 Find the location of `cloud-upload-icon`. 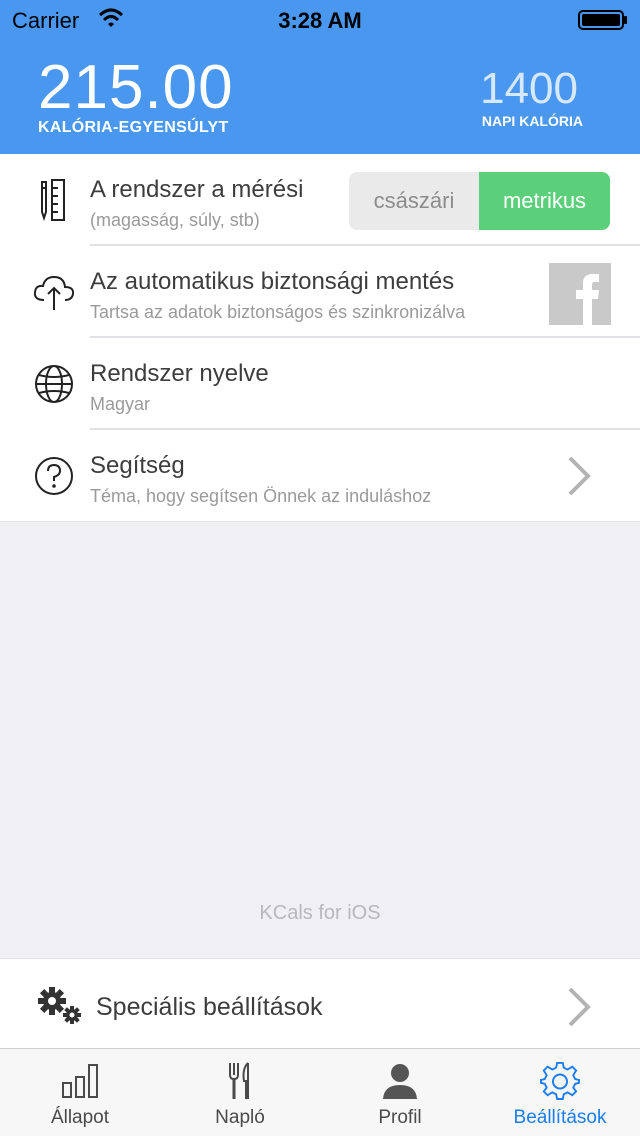

cloud-upload-icon is located at coordinates (54, 292).